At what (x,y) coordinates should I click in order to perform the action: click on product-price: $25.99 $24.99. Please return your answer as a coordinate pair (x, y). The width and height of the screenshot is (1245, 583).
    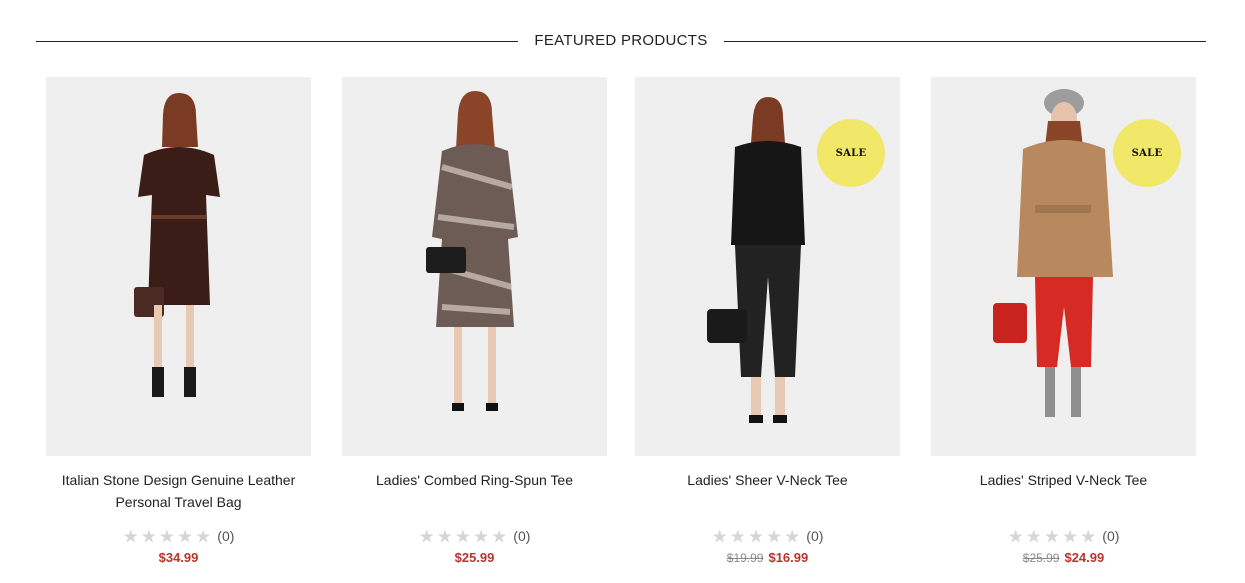
    Looking at the image, I should click on (1063, 558).